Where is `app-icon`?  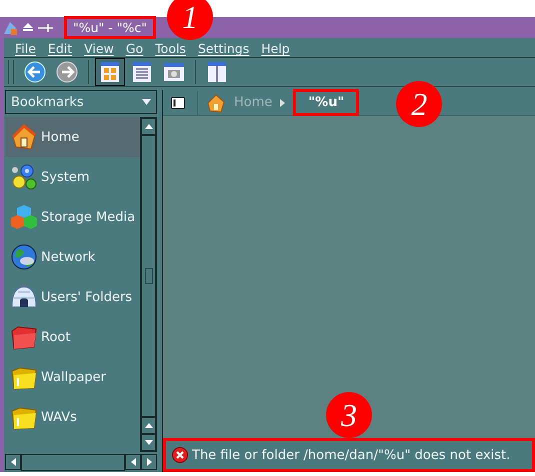 app-icon is located at coordinates (10, 28).